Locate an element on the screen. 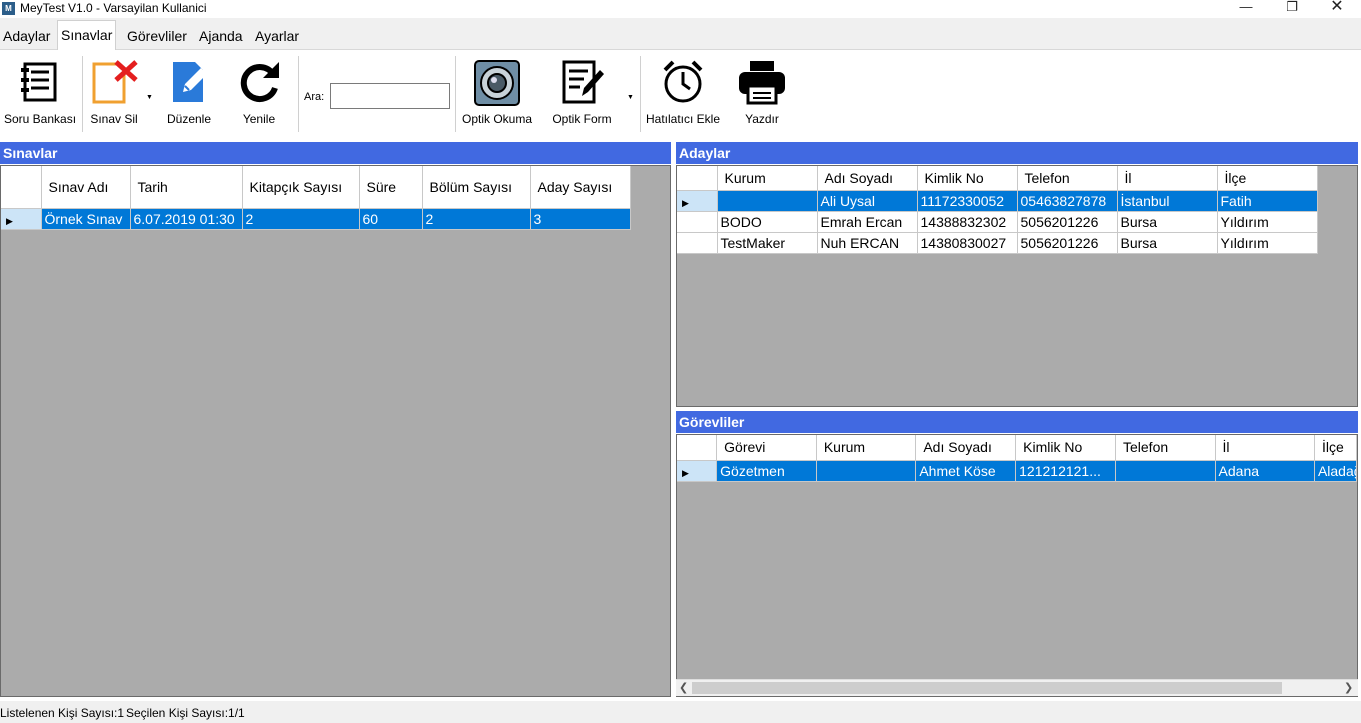 The image size is (1361, 723). soru-bankasi-label: Soru Bankası is located at coordinates (40, 119).